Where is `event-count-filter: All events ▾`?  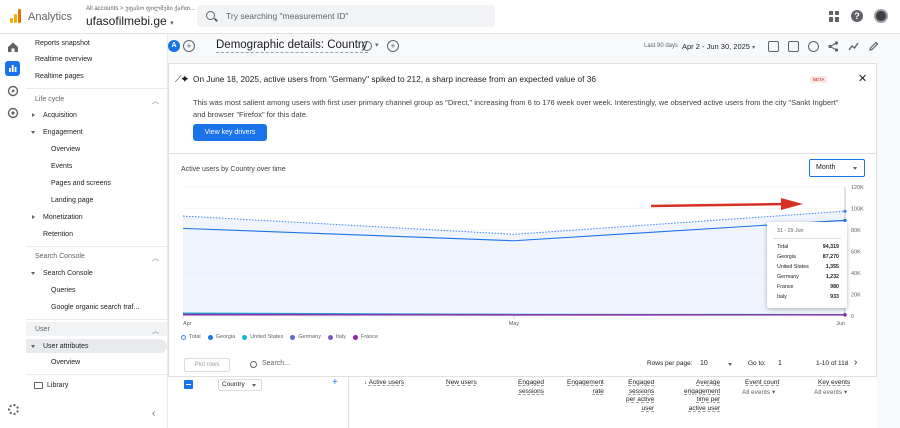
event-count-filter: All events ▾ is located at coordinates (758, 392).